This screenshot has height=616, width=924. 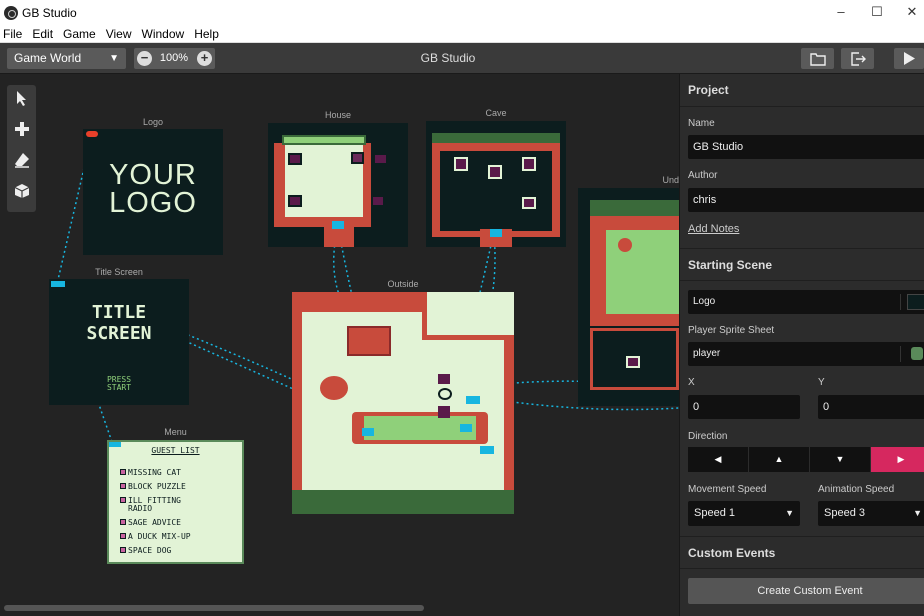 What do you see at coordinates (821, 382) in the screenshot?
I see `y-label: Y` at bounding box center [821, 382].